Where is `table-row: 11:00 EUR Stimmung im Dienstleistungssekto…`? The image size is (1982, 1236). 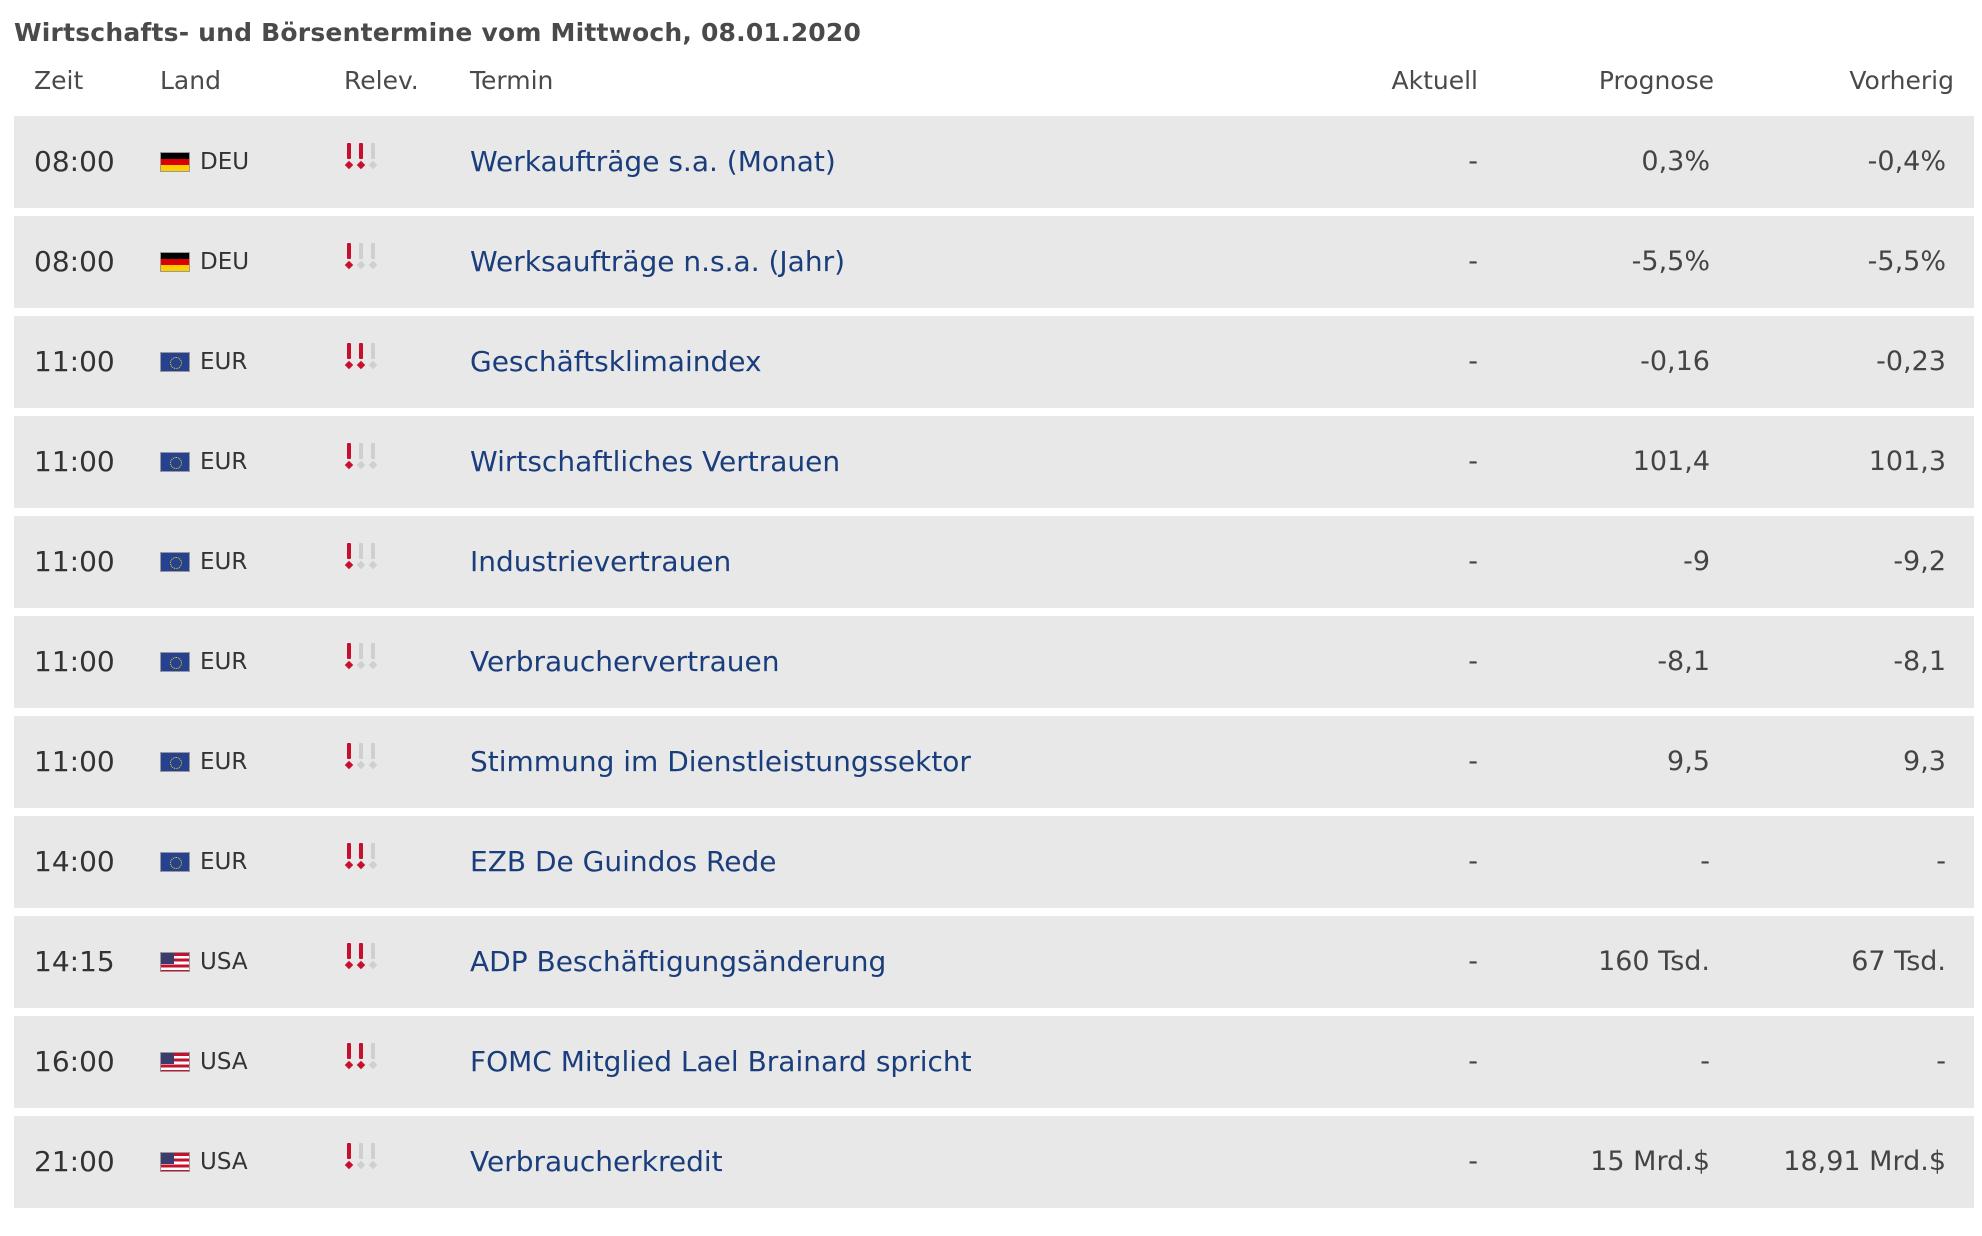
table-row: 11:00 EUR Stimmung im Dienstleistungssekto… is located at coordinates (994, 762).